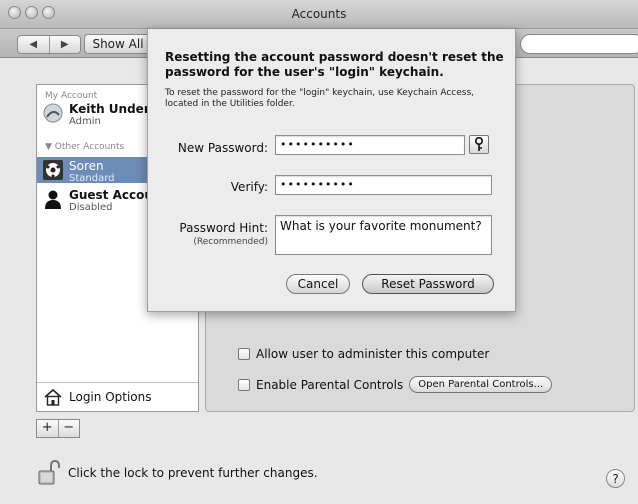 This screenshot has width=638, height=504. I want to click on section-other-accounts: ▼ Other Accounts, so click(85, 147).